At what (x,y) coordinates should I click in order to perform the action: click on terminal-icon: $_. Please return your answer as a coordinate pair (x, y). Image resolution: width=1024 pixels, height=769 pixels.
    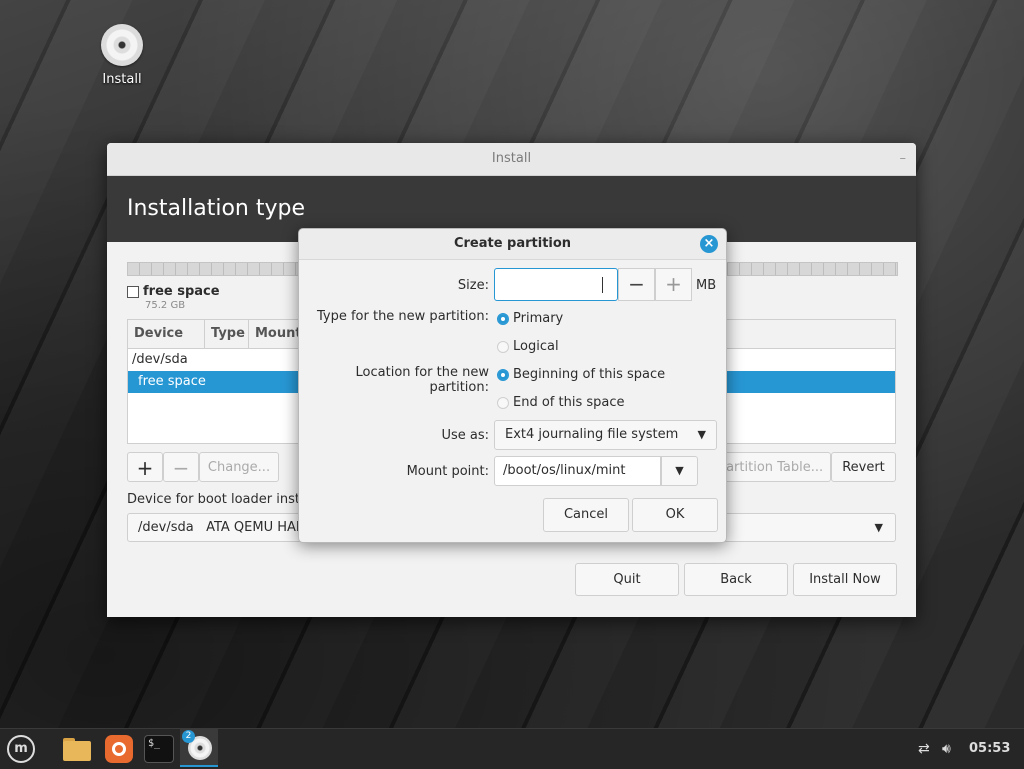
    Looking at the image, I should click on (159, 749).